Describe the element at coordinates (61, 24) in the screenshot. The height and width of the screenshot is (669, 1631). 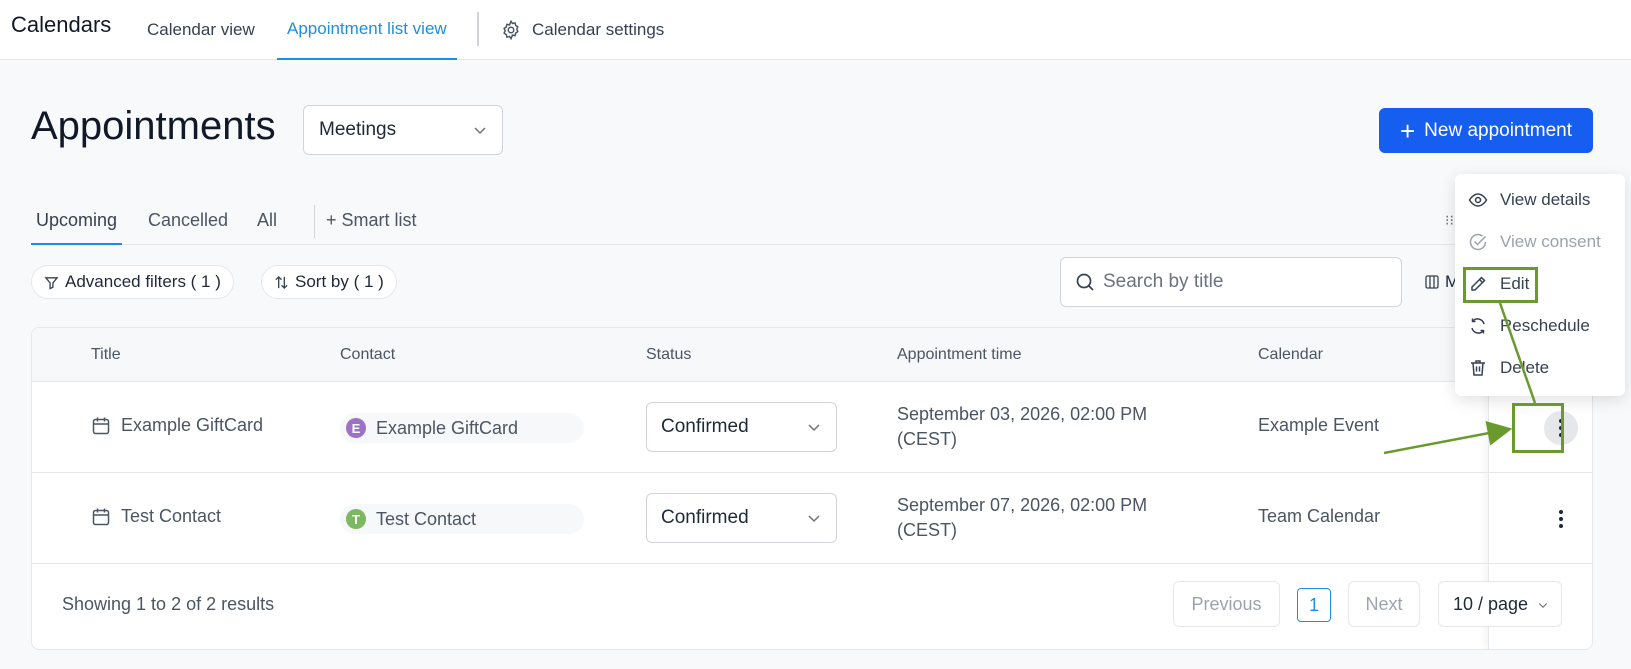
I see `app-title: Calendars` at that location.